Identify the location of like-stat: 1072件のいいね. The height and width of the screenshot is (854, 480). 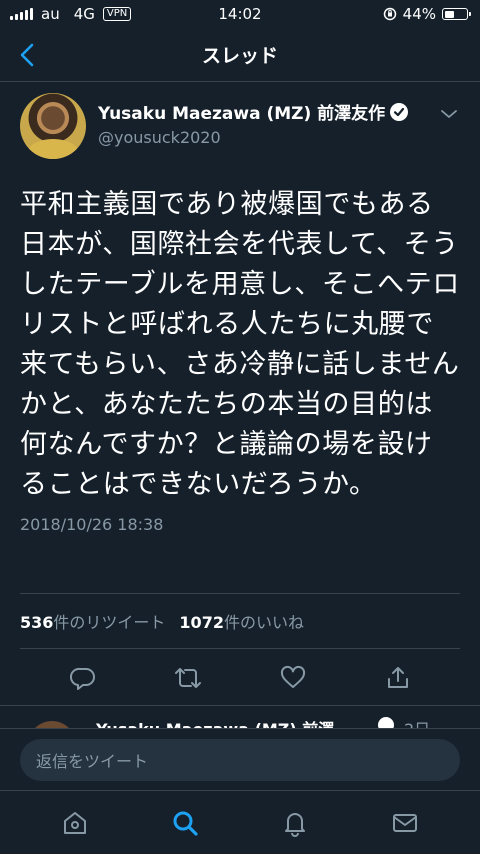
(241, 621).